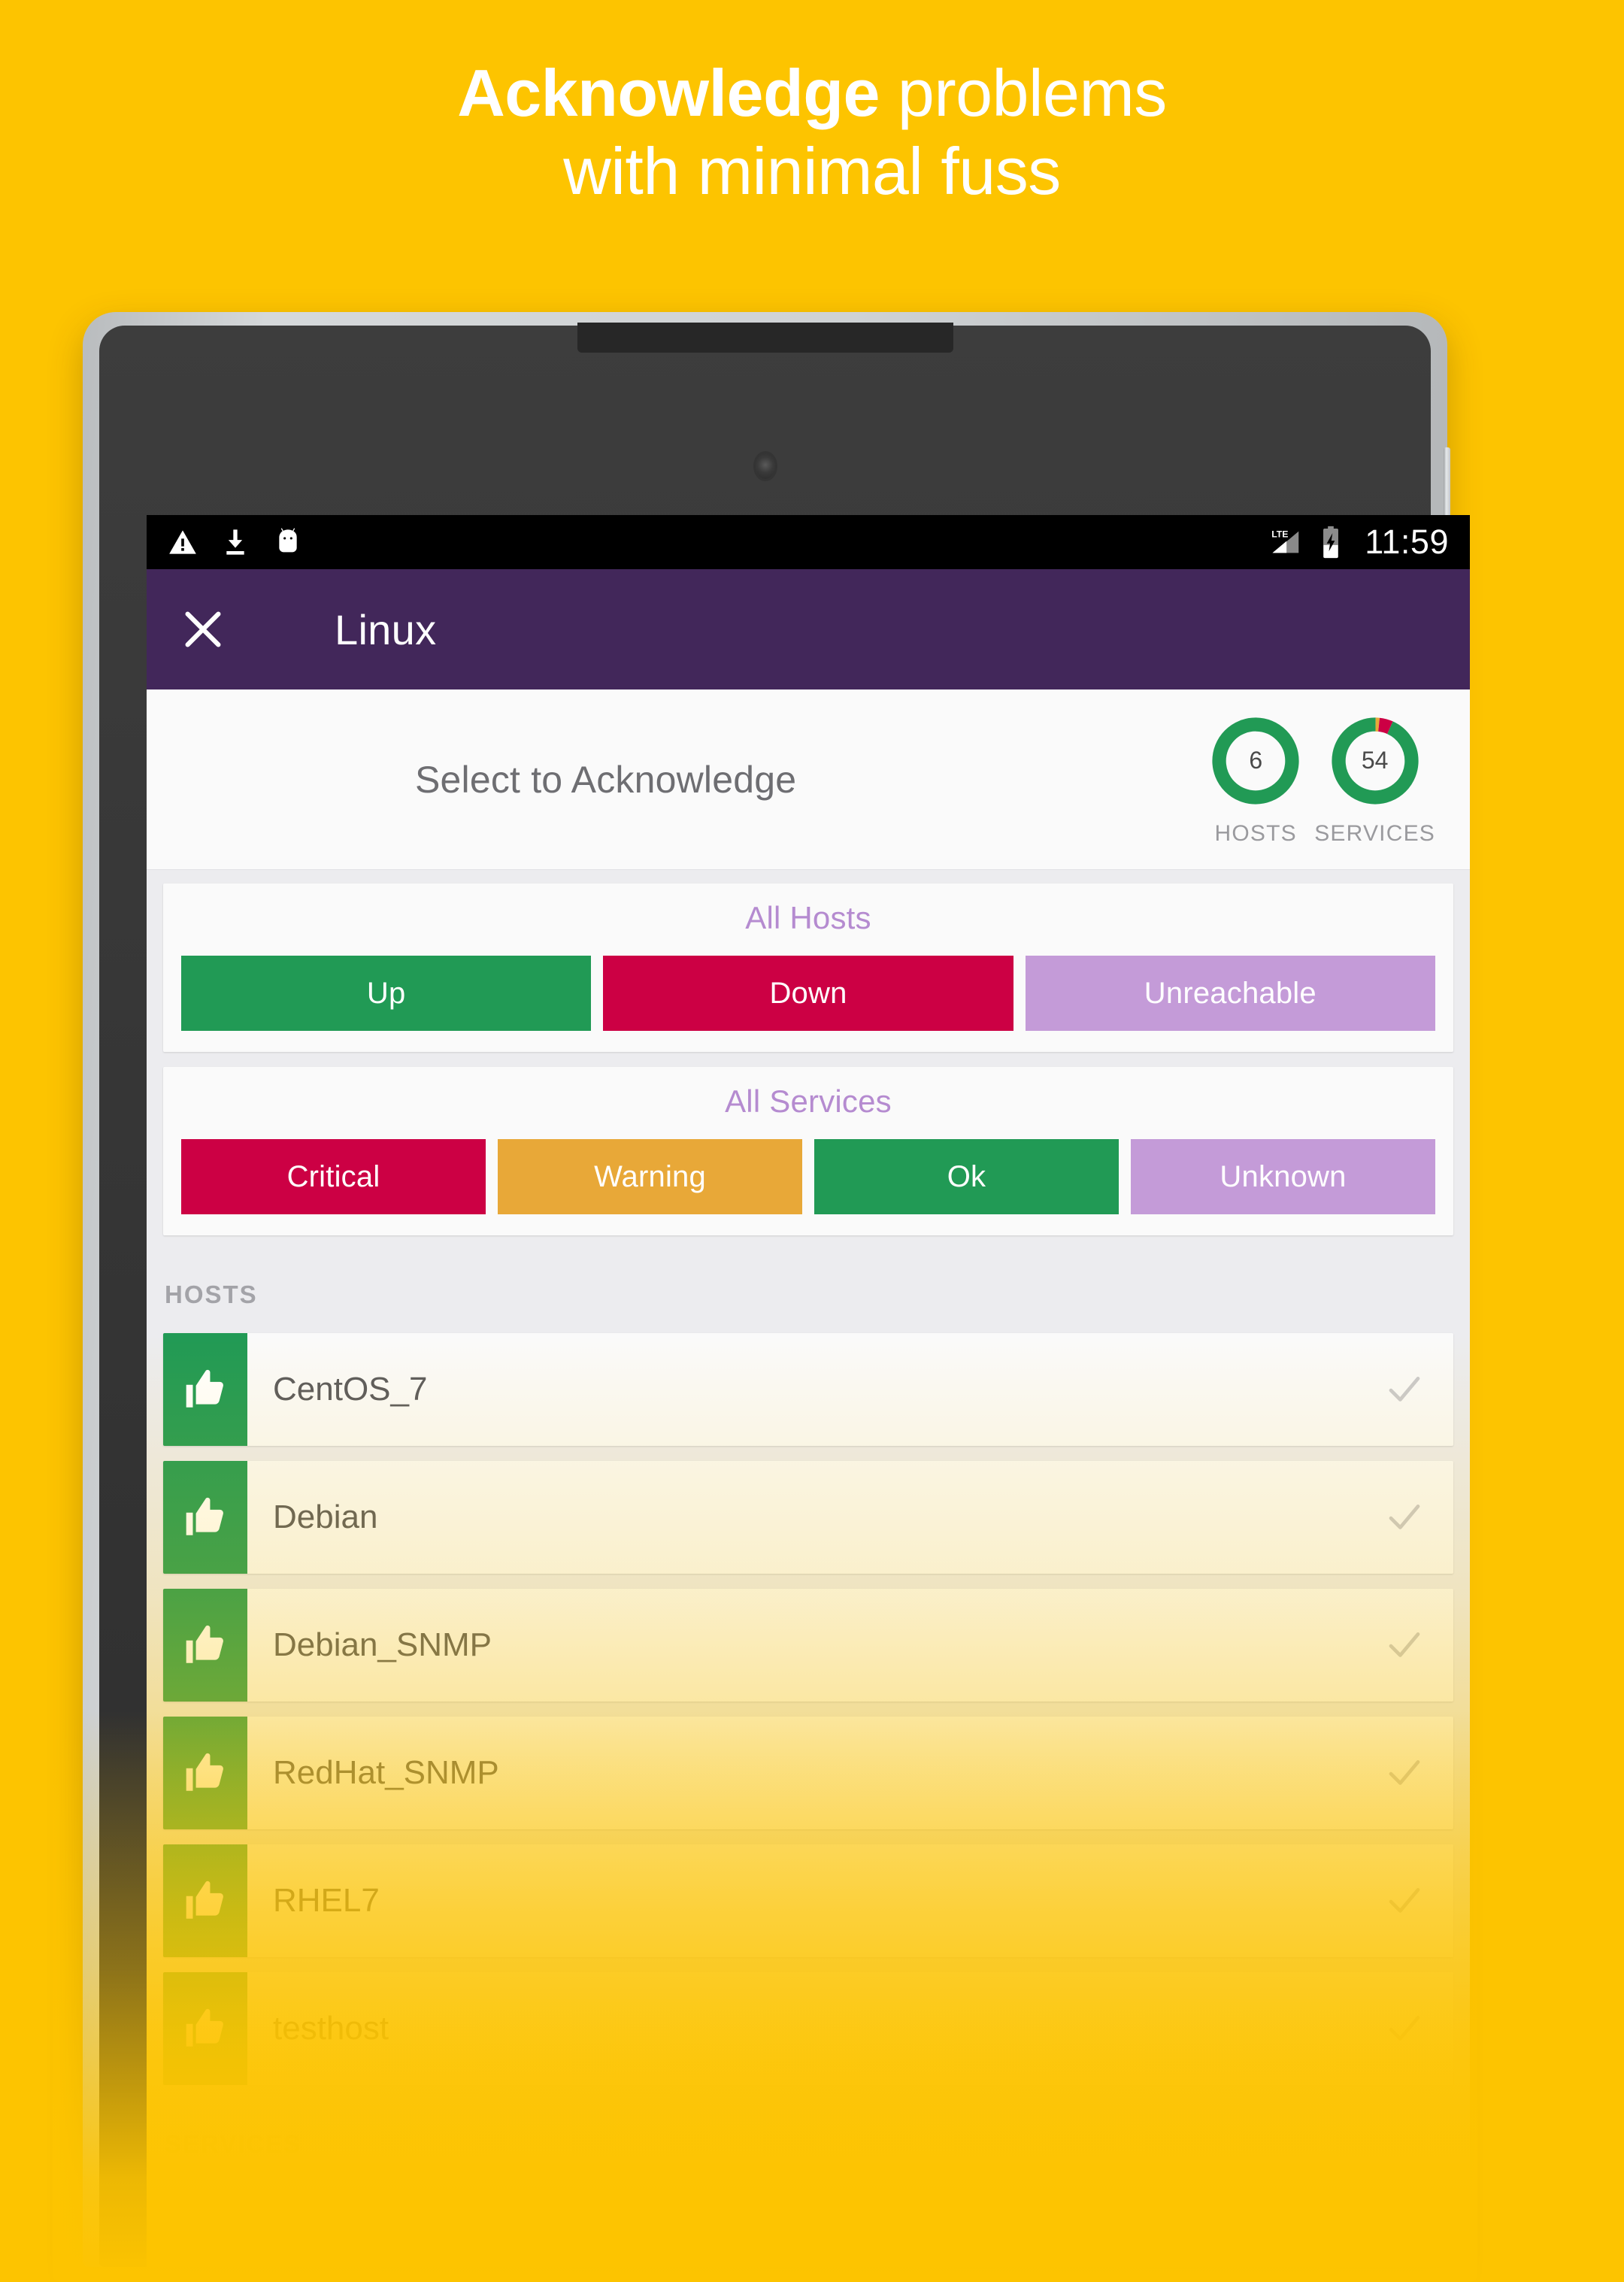  Describe the element at coordinates (808, 629) in the screenshot. I see `app-bar: Linux` at that location.